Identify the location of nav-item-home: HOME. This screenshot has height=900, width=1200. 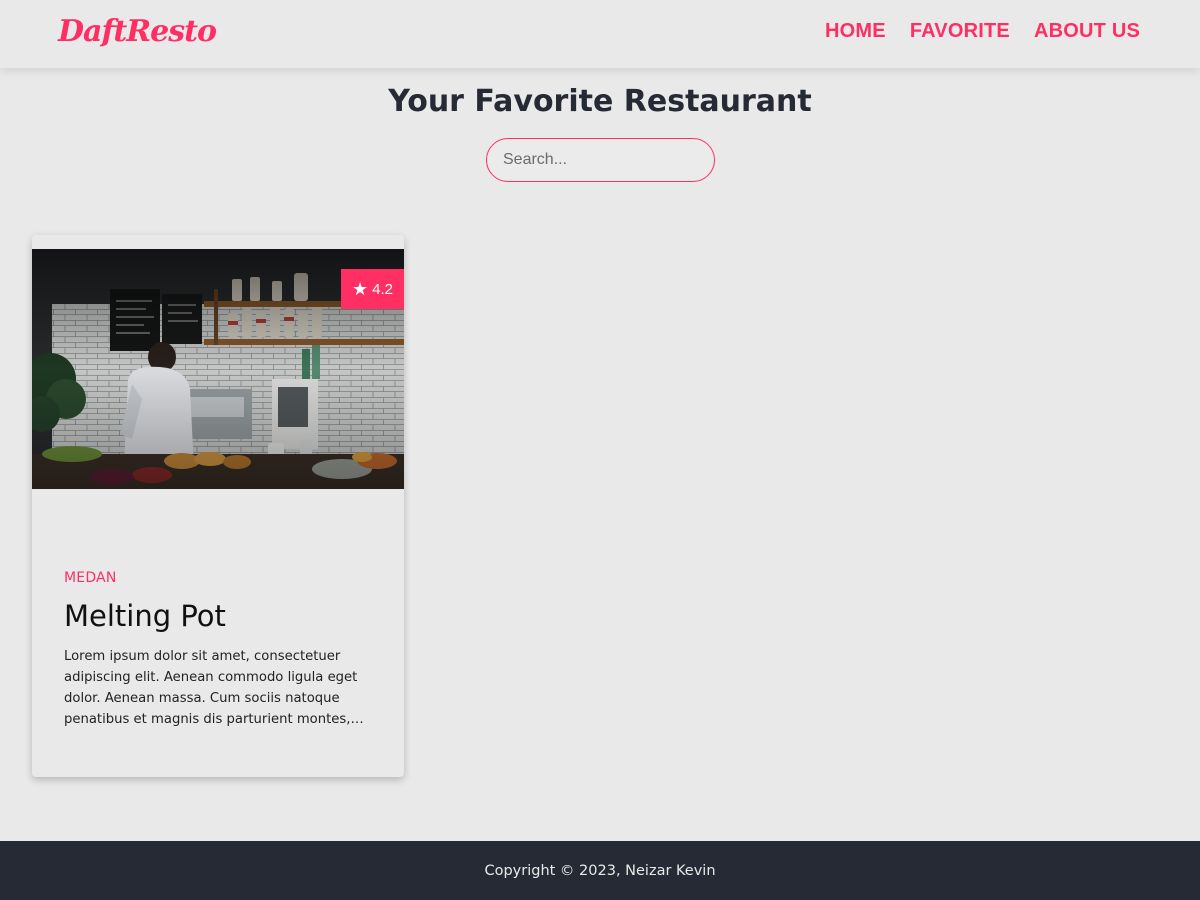
(855, 31).